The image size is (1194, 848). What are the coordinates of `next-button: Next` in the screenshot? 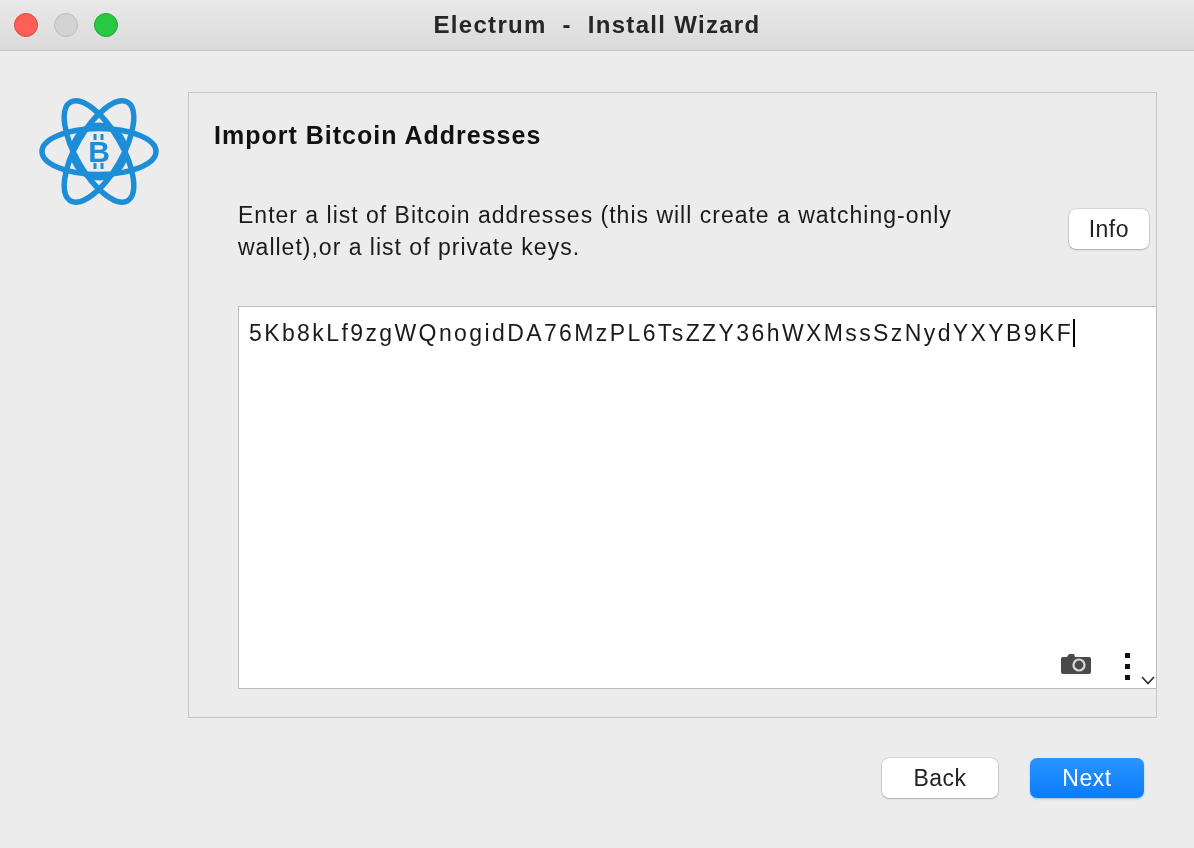 It's located at (1087, 778).